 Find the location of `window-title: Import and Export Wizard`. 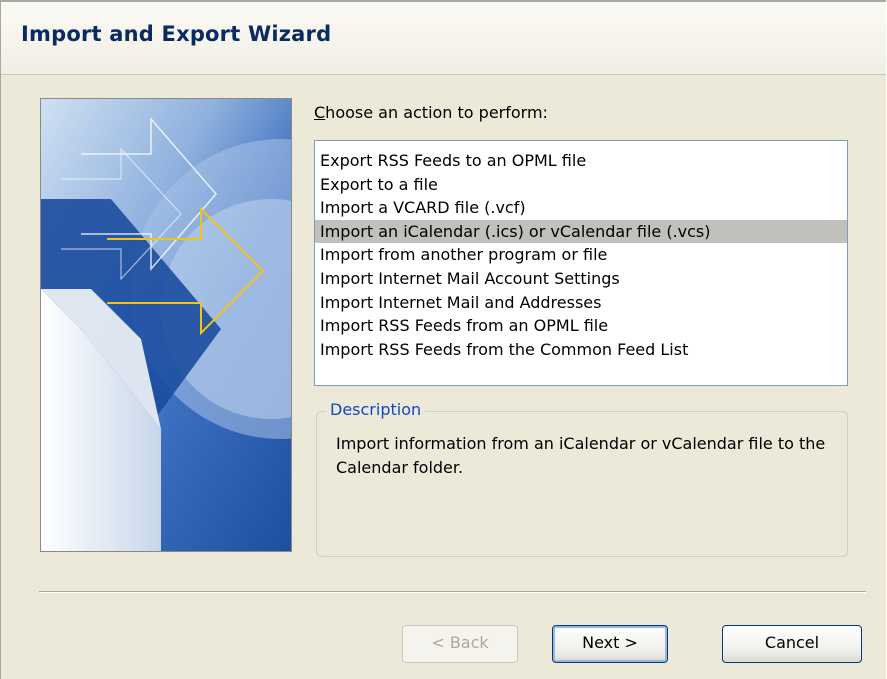

window-title: Import and Export Wizard is located at coordinates (176, 34).